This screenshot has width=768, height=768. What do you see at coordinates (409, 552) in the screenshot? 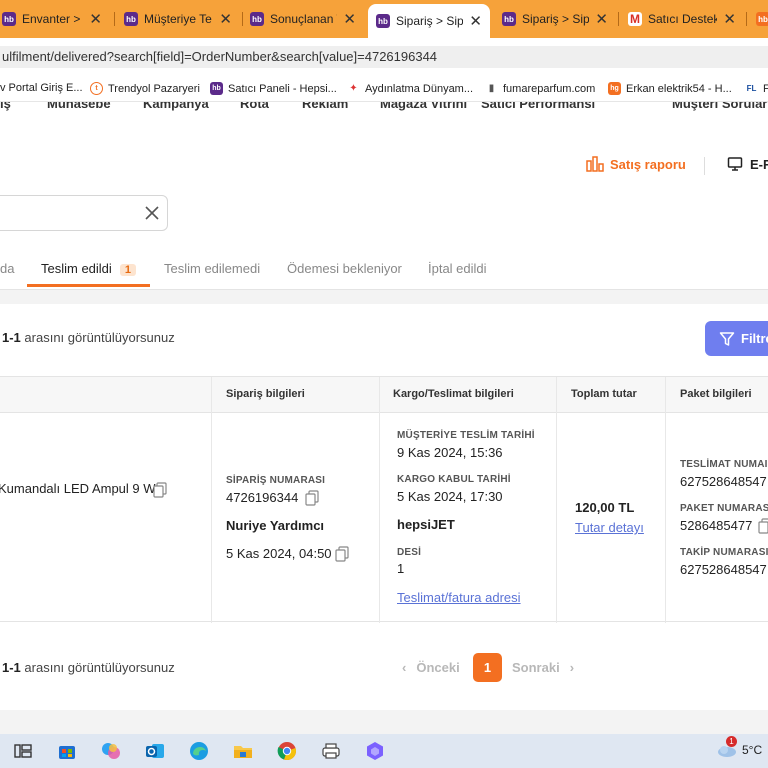
I see `desi-label: DESİ` at bounding box center [409, 552].